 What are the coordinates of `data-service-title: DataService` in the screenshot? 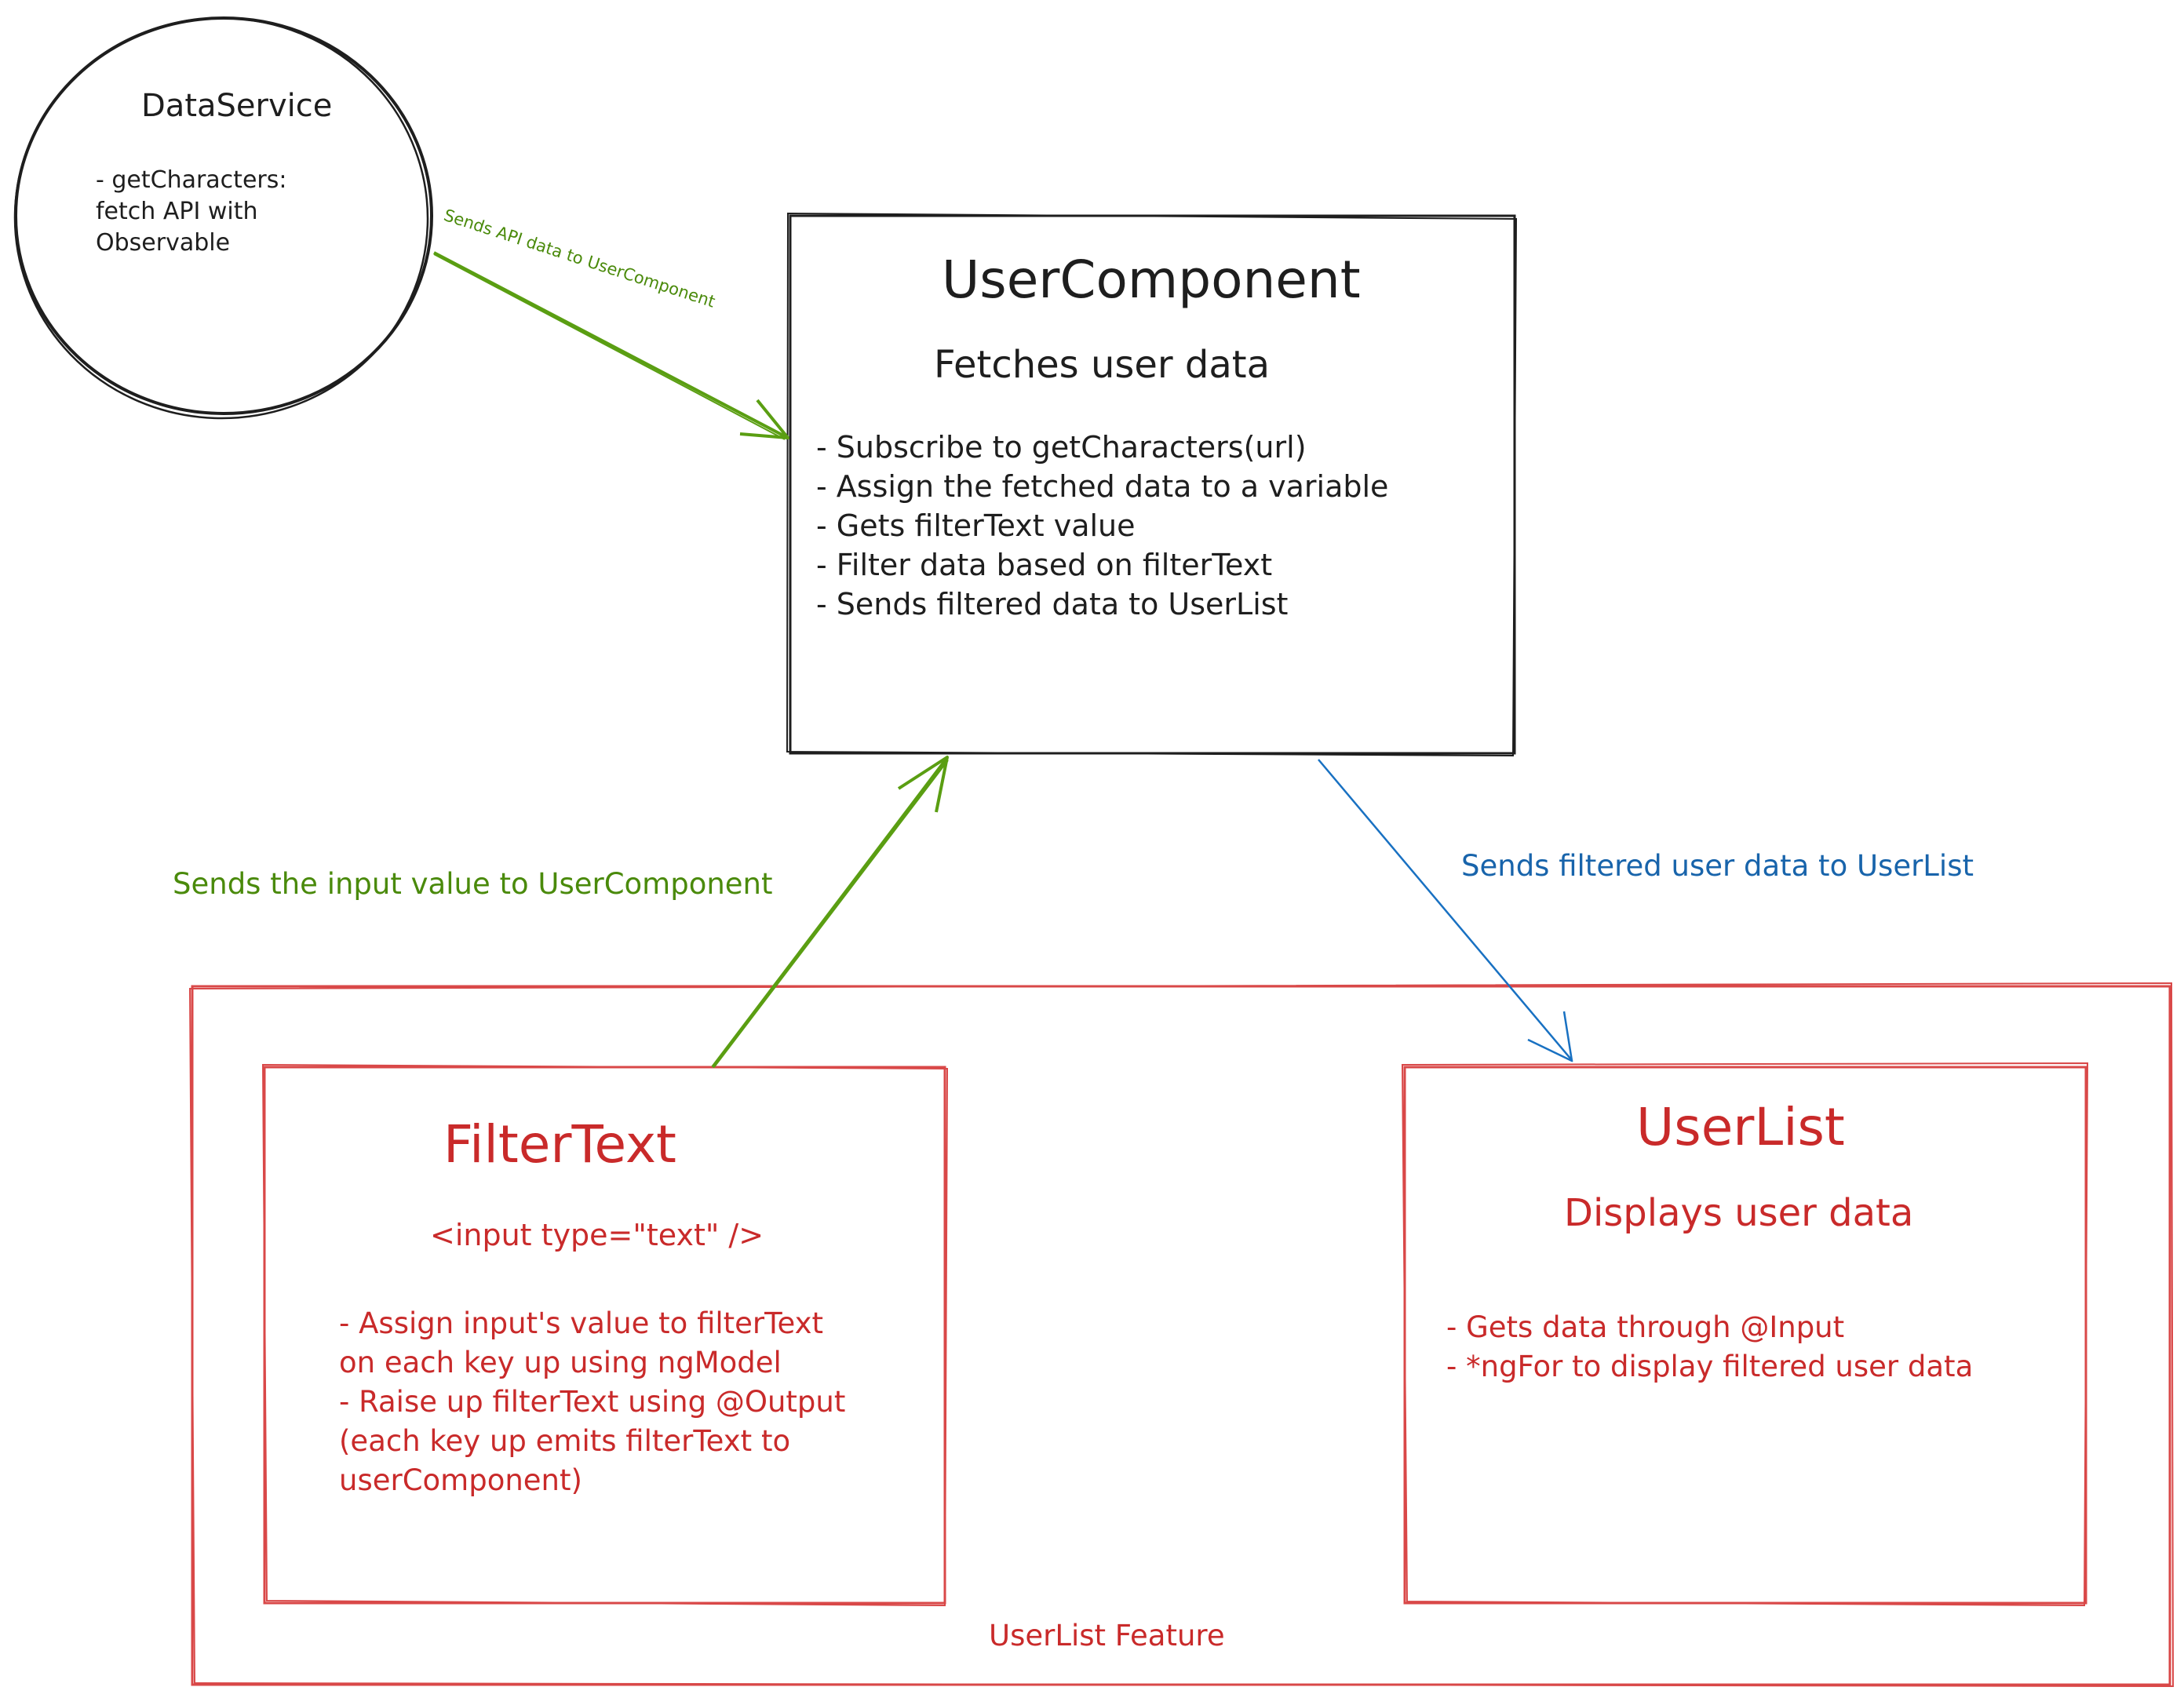 It's located at (237, 106).